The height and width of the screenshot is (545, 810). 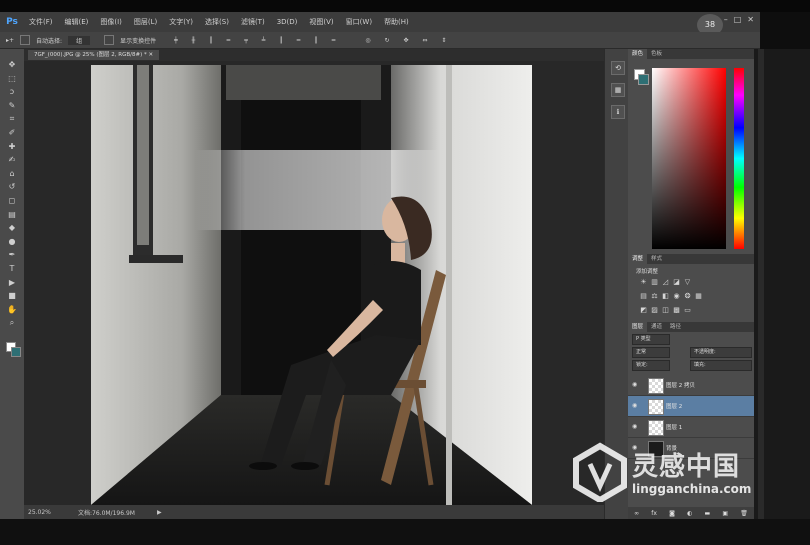 I want to click on tab-layers: 图层, so click(x=638, y=327).